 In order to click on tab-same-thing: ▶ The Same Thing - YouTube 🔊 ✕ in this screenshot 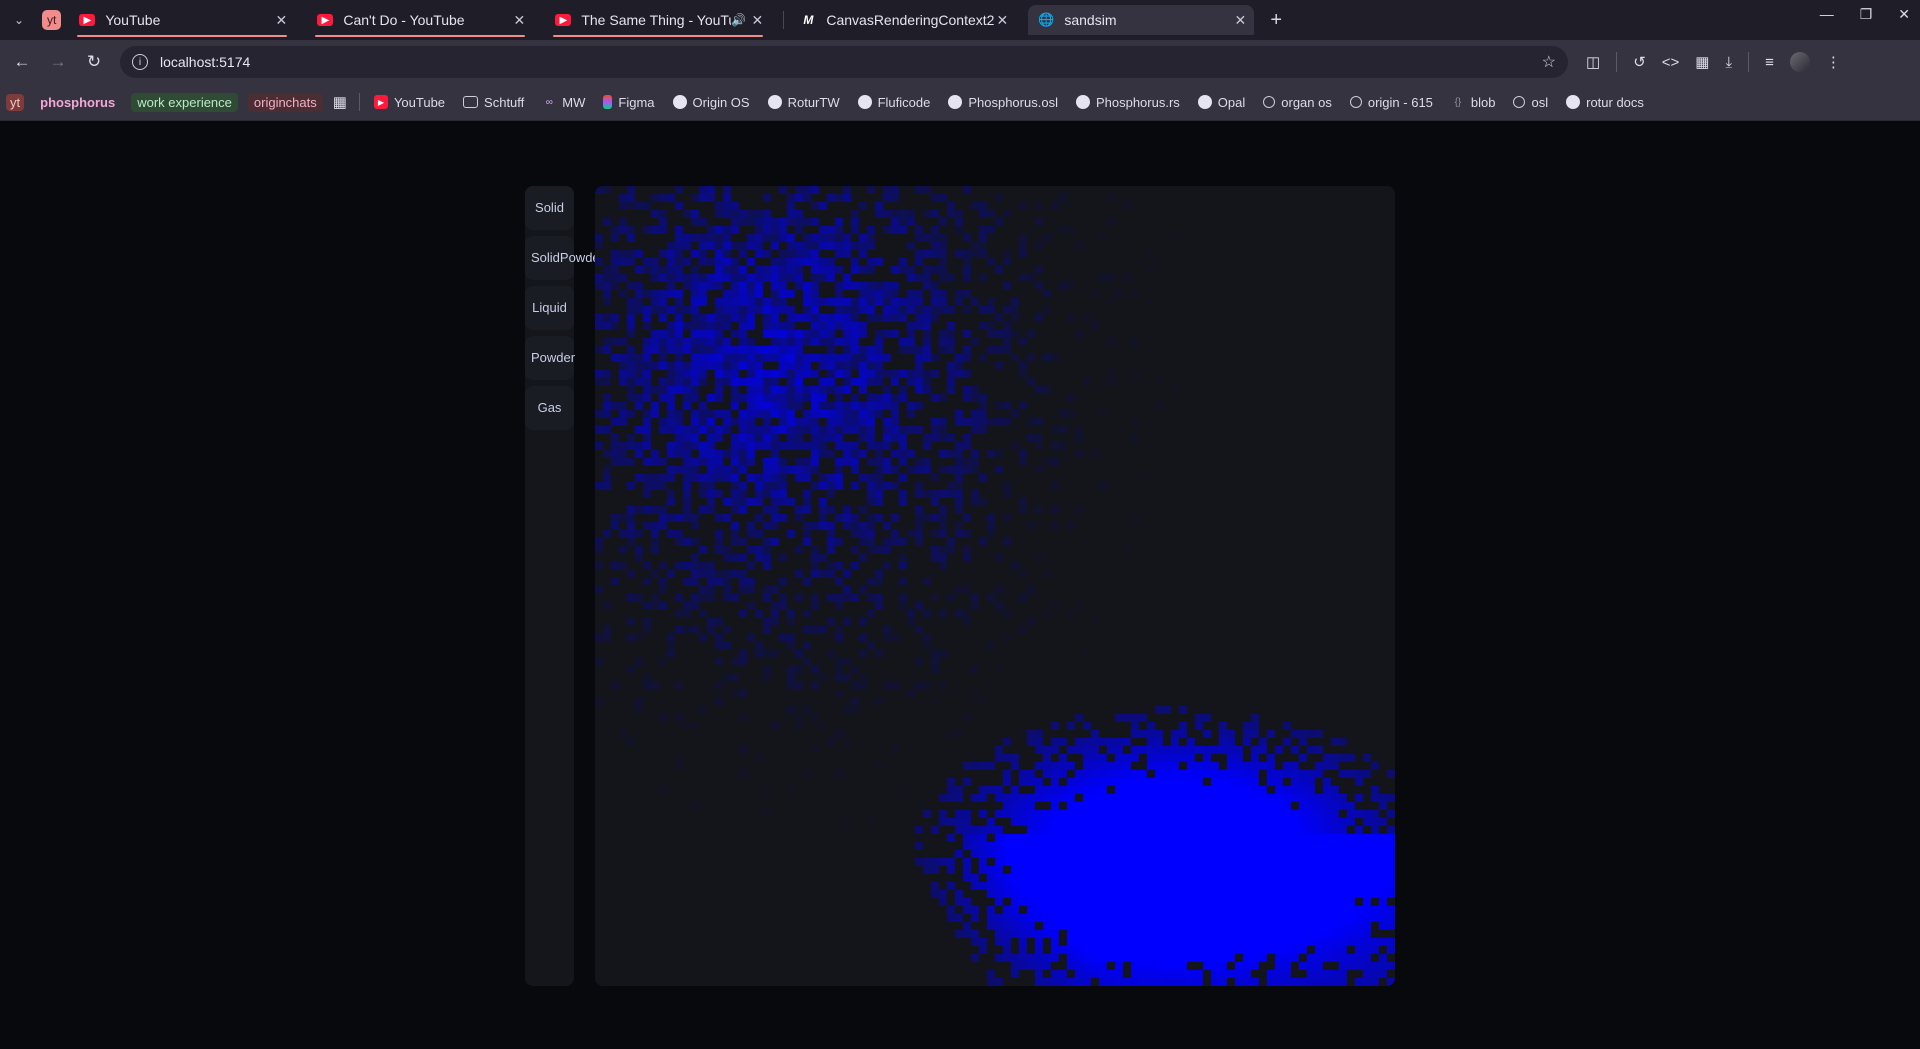, I will do `click(658, 21)`.